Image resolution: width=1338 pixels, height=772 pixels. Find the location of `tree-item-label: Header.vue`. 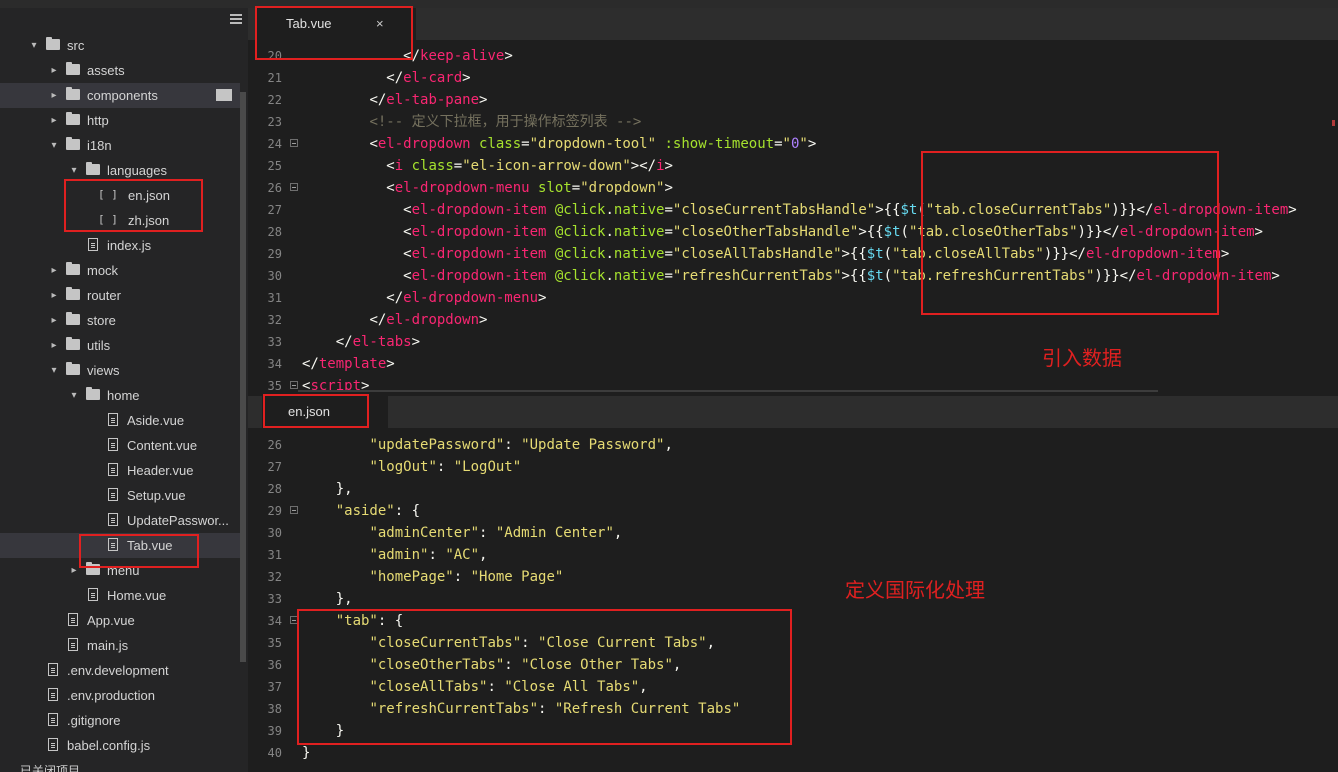

tree-item-label: Header.vue is located at coordinates (160, 470).